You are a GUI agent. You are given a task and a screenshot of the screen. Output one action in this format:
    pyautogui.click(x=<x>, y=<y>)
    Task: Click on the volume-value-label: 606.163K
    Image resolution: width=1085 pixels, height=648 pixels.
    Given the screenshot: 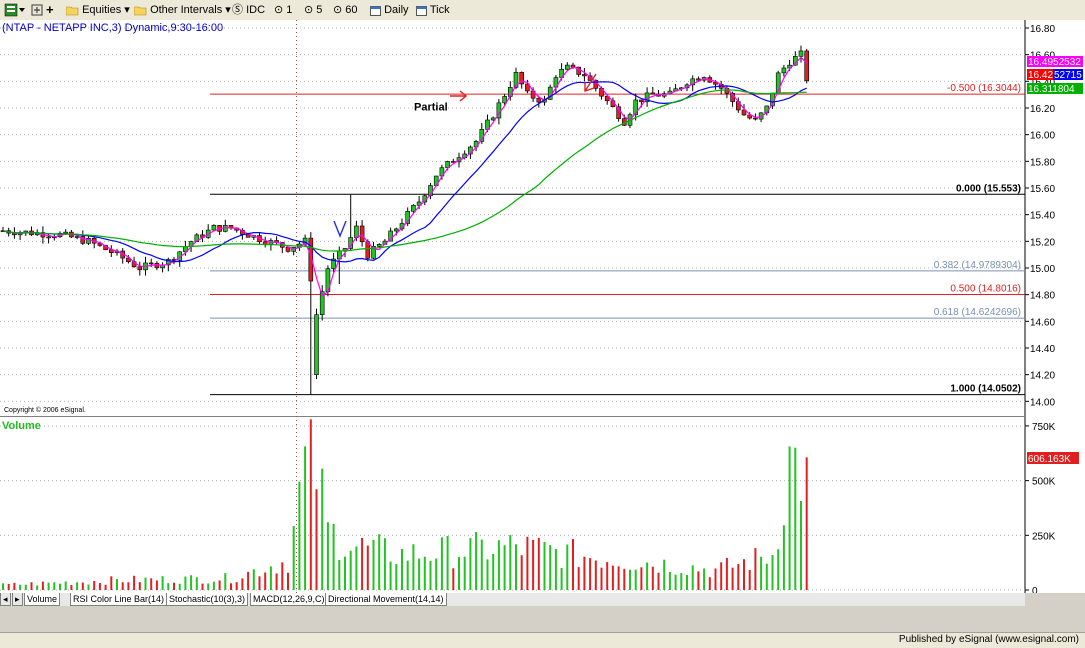 What is the action you would take?
    pyautogui.click(x=1049, y=459)
    